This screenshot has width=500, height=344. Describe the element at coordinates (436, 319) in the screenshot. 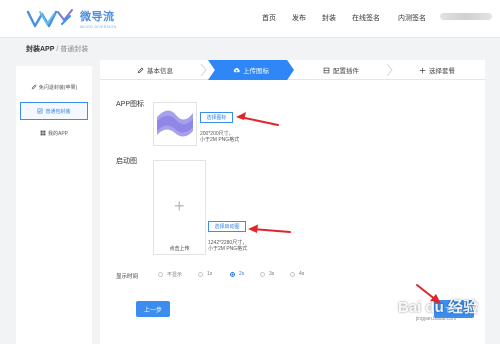

I see `watermark-url: jingyan.baidu.com` at that location.